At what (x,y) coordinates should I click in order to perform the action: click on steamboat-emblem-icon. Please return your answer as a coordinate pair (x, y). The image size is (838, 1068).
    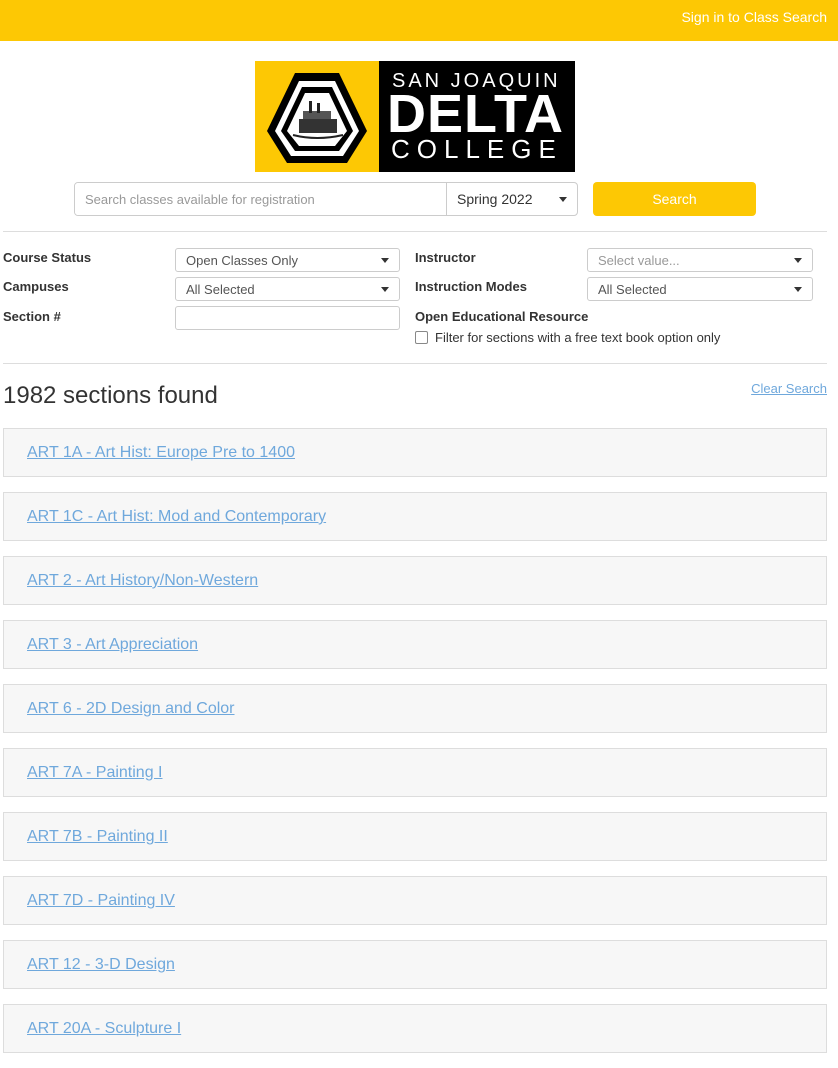
    Looking at the image, I should click on (317, 118).